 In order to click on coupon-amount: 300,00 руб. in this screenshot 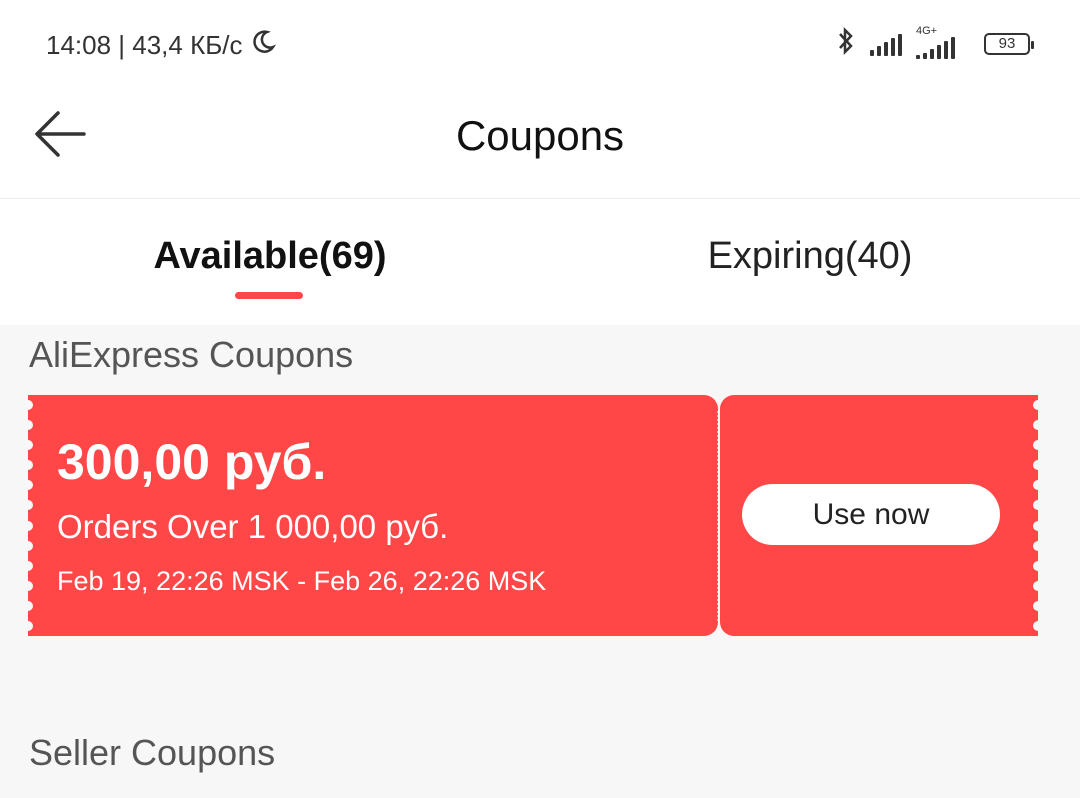, I will do `click(192, 462)`.